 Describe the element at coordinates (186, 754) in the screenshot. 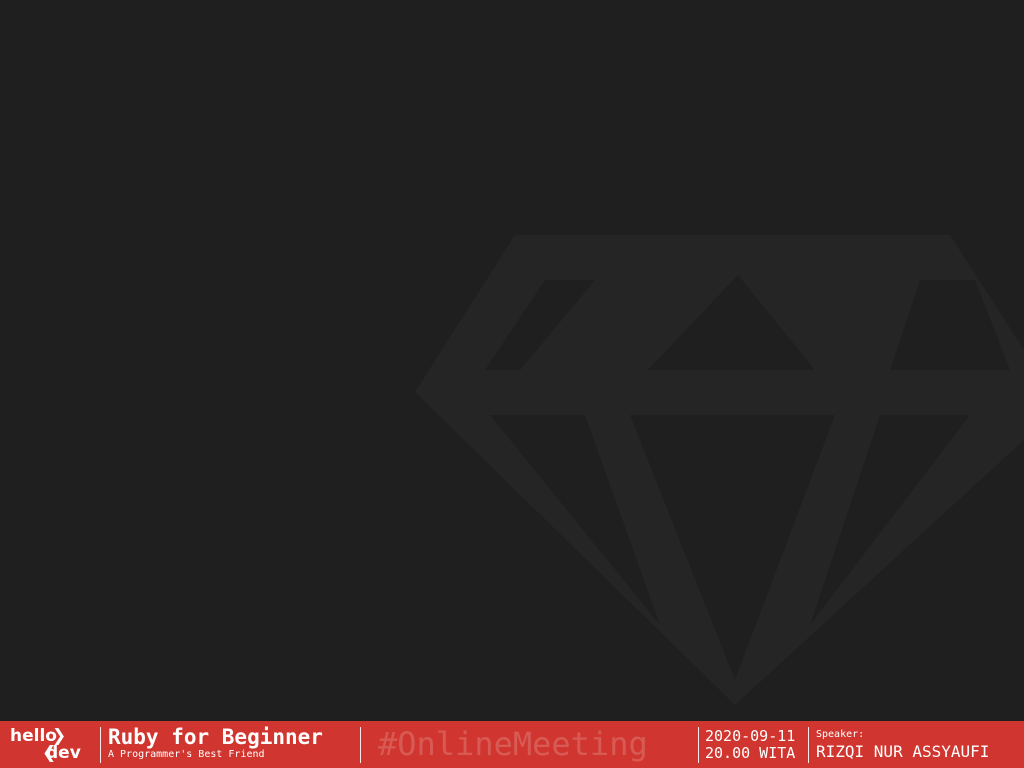

I see `event-subtitle: A Programmer's Best Friend` at that location.